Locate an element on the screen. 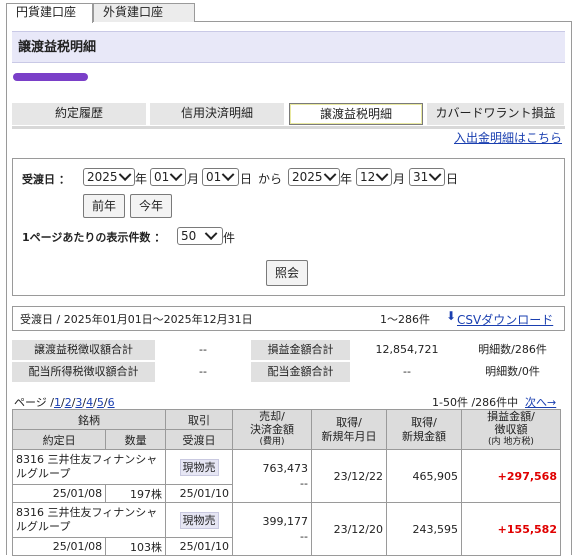 The image size is (576, 556). header-trade: 取引 is located at coordinates (199, 419).